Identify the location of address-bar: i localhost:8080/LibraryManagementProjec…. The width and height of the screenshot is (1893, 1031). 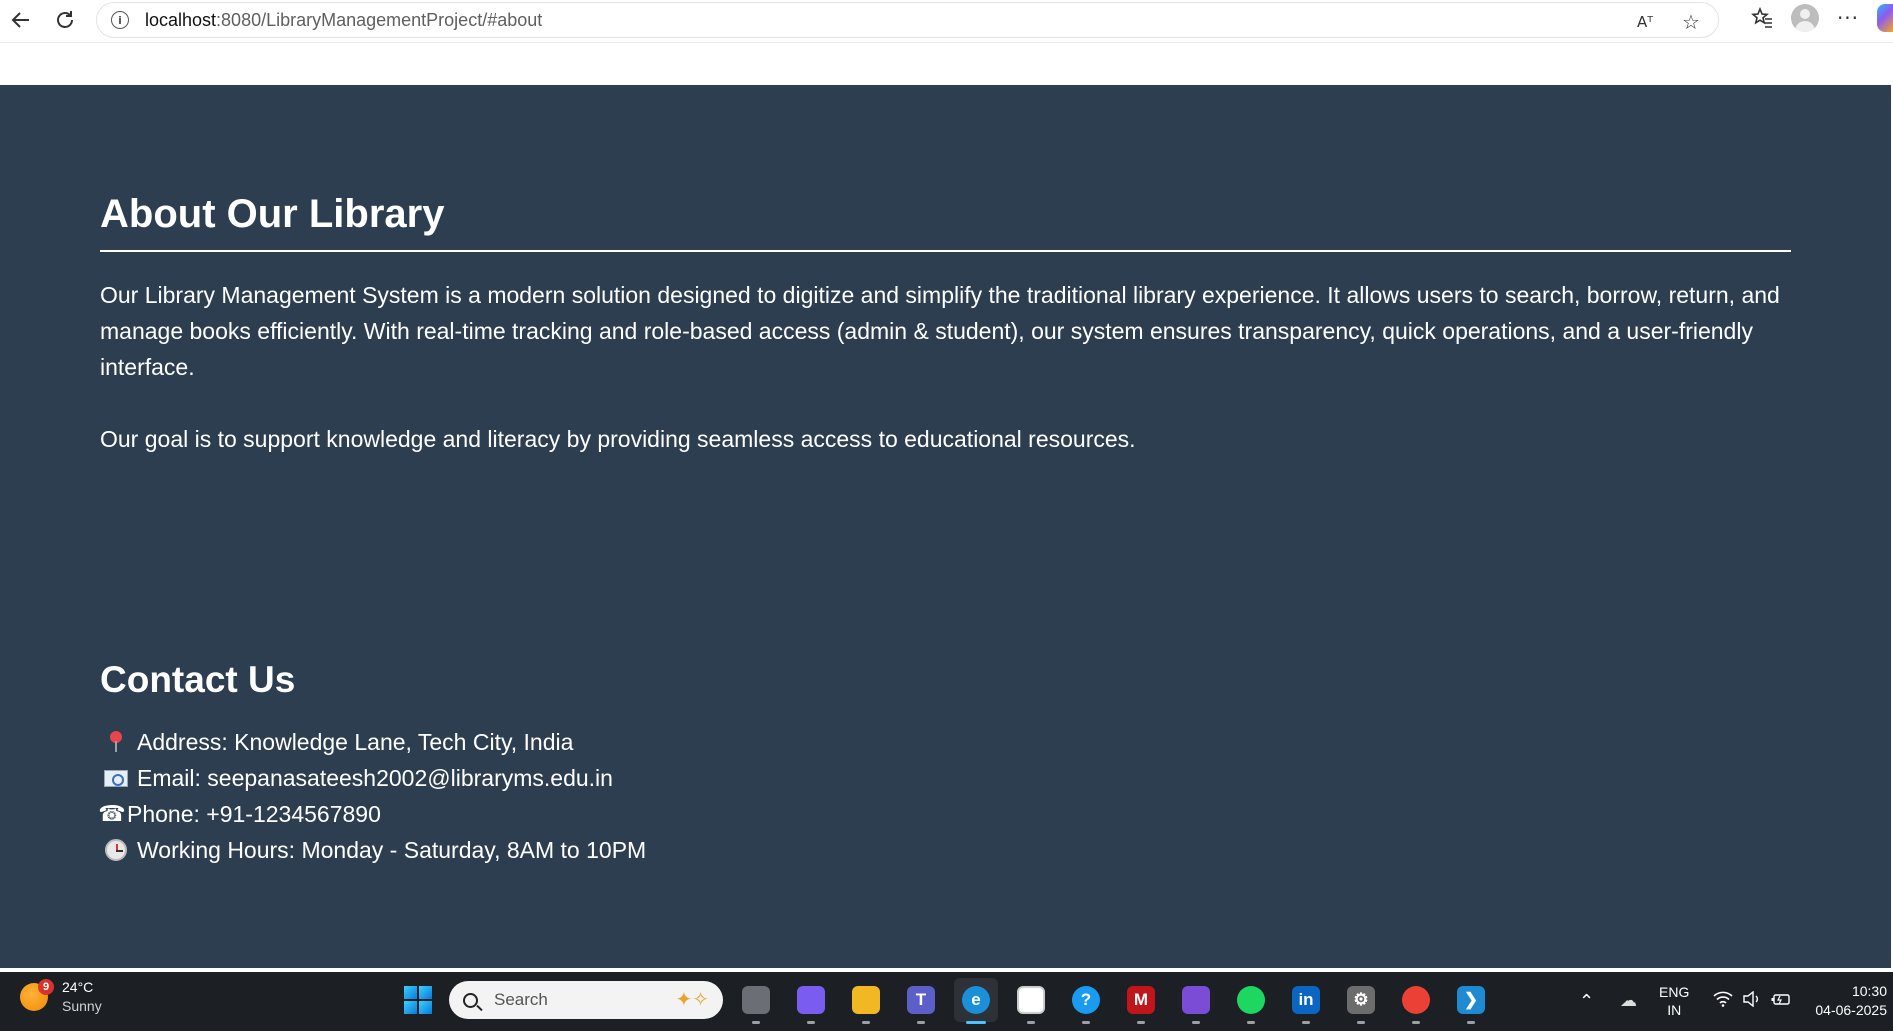
(907, 20).